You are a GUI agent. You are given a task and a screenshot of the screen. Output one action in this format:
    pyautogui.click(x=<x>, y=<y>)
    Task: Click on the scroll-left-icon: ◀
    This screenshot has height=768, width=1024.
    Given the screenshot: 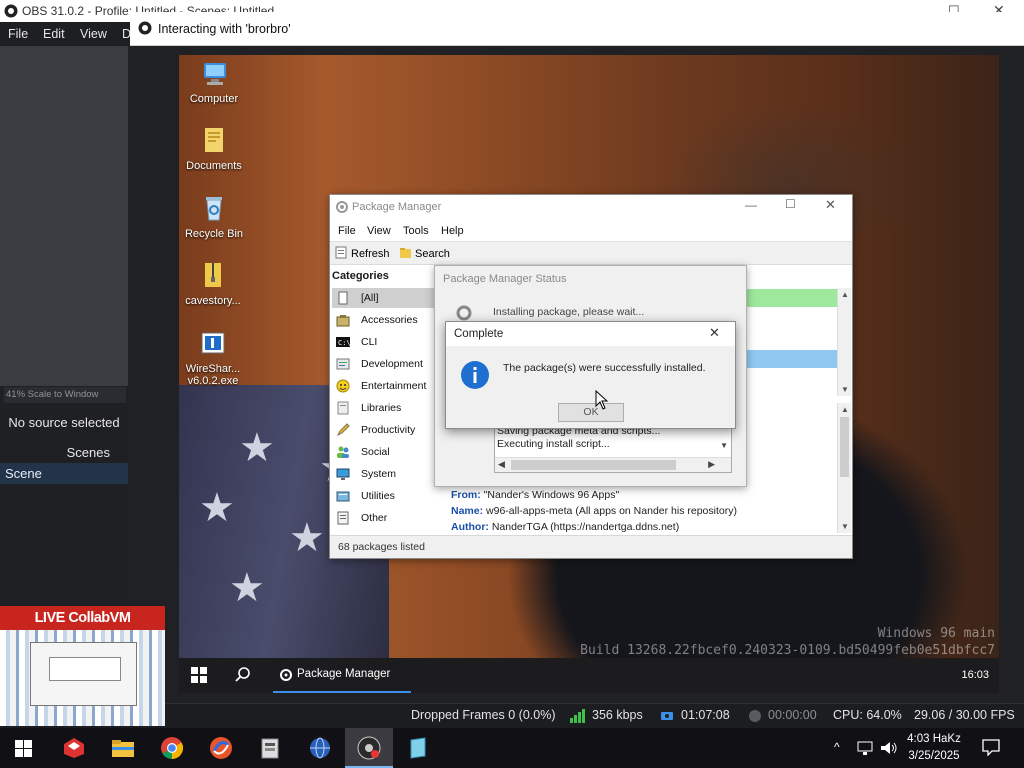 What is the action you would take?
    pyautogui.click(x=501, y=464)
    